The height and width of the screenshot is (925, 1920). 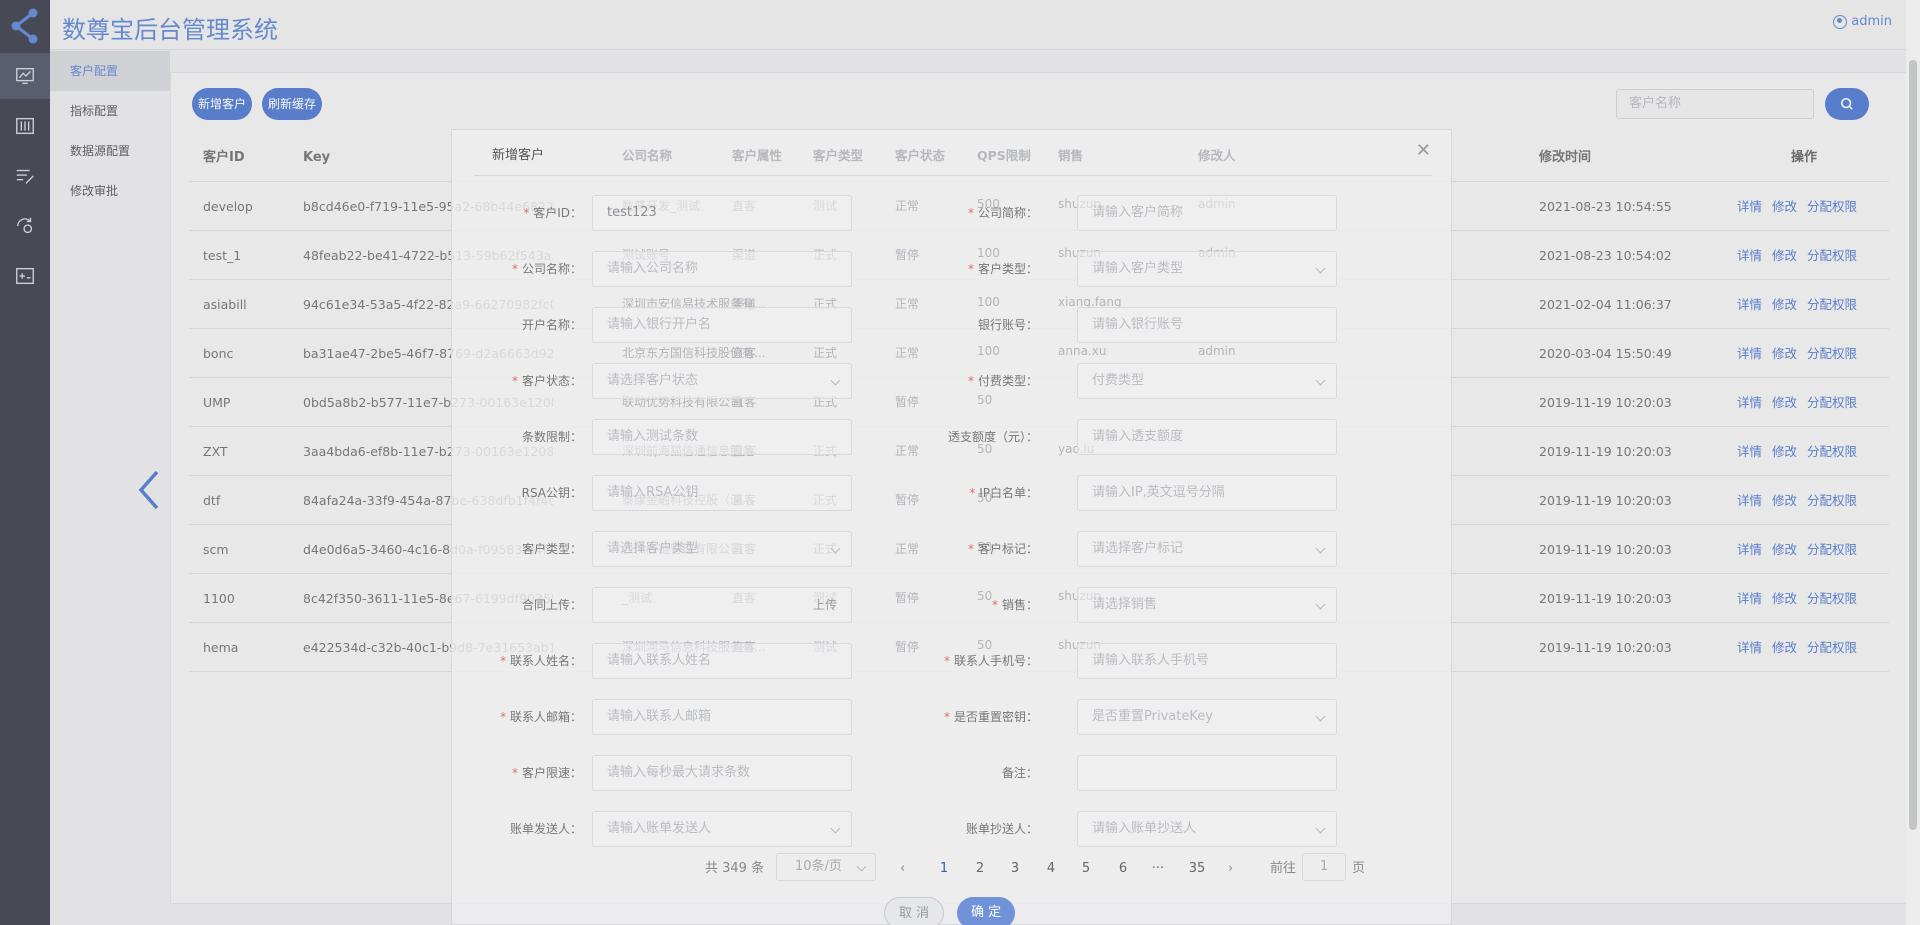 What do you see at coordinates (722, 213) in the screenshot?
I see `form-input: test123` at bounding box center [722, 213].